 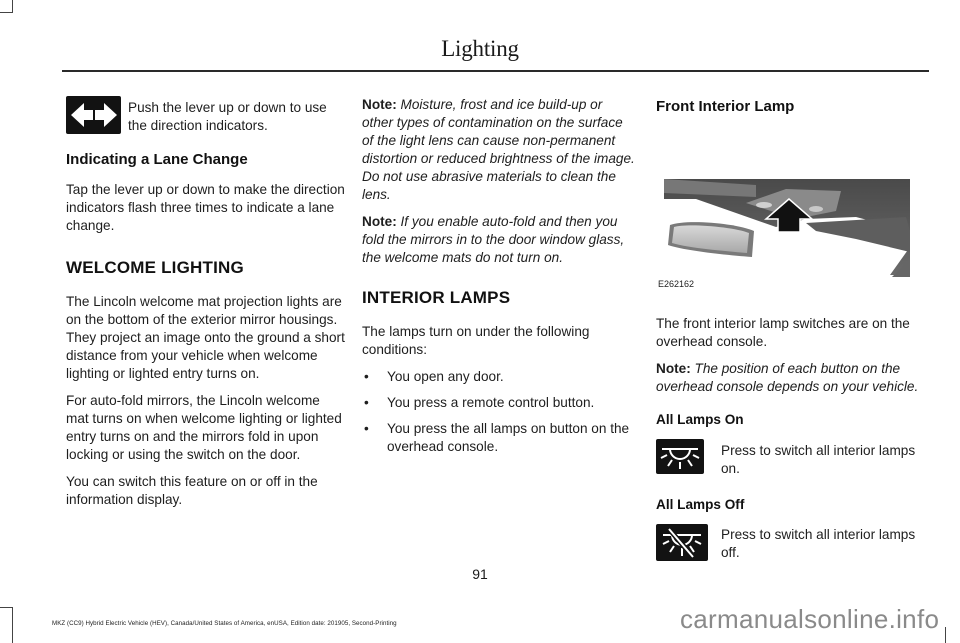 What do you see at coordinates (93, 115) in the screenshot?
I see `direction-indicator-arrows-icon` at bounding box center [93, 115].